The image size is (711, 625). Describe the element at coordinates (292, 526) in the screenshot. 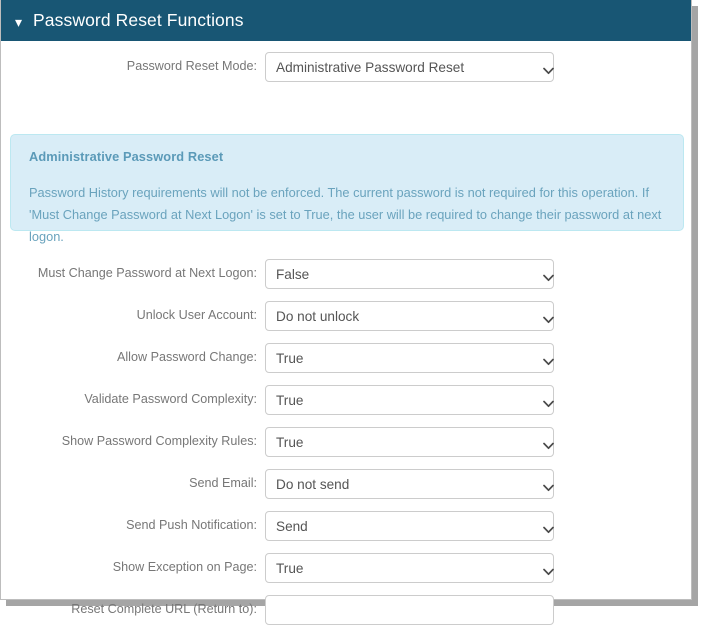

I see `select-value: Send` at that location.